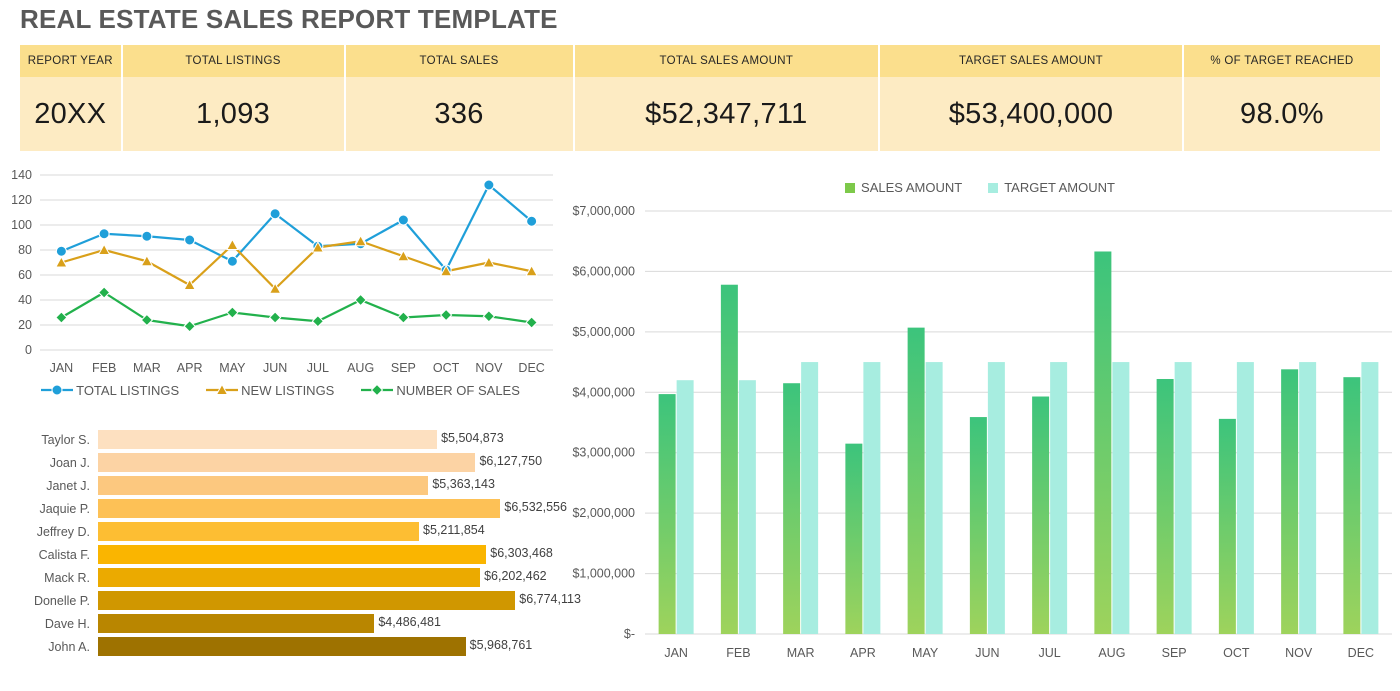 The image size is (1400, 691). Describe the element at coordinates (64, 554) in the screenshot. I see `agent-name-label: Calista F.` at that location.